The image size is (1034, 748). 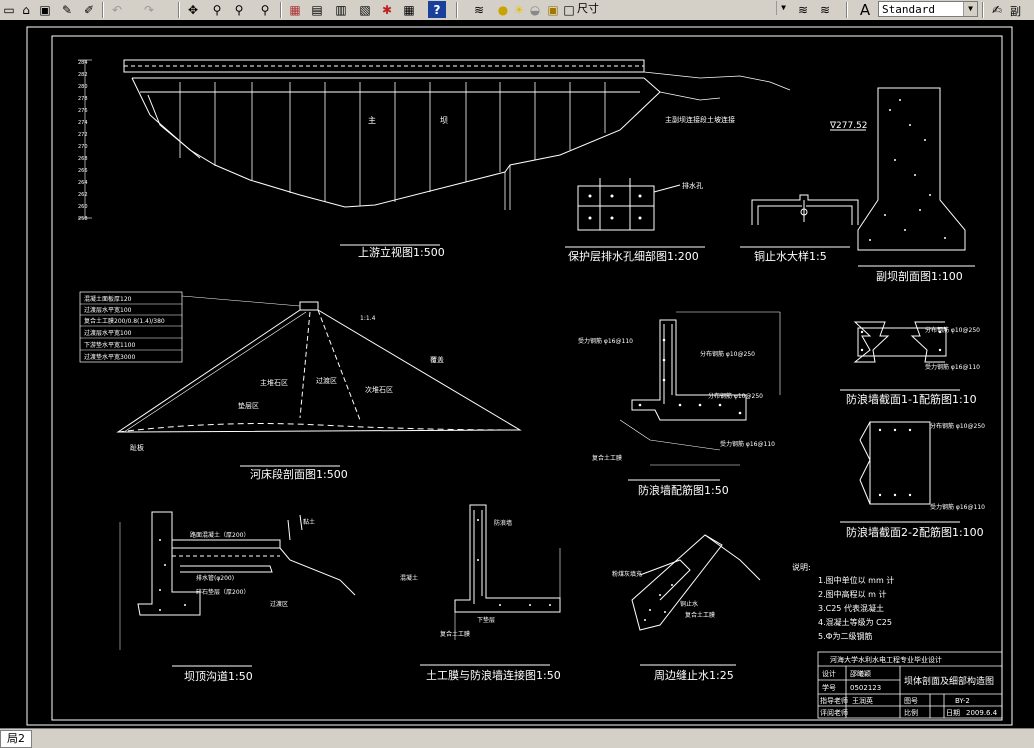 What do you see at coordinates (803, 9) in the screenshot?
I see `text-style-icon: ≋` at bounding box center [803, 9].